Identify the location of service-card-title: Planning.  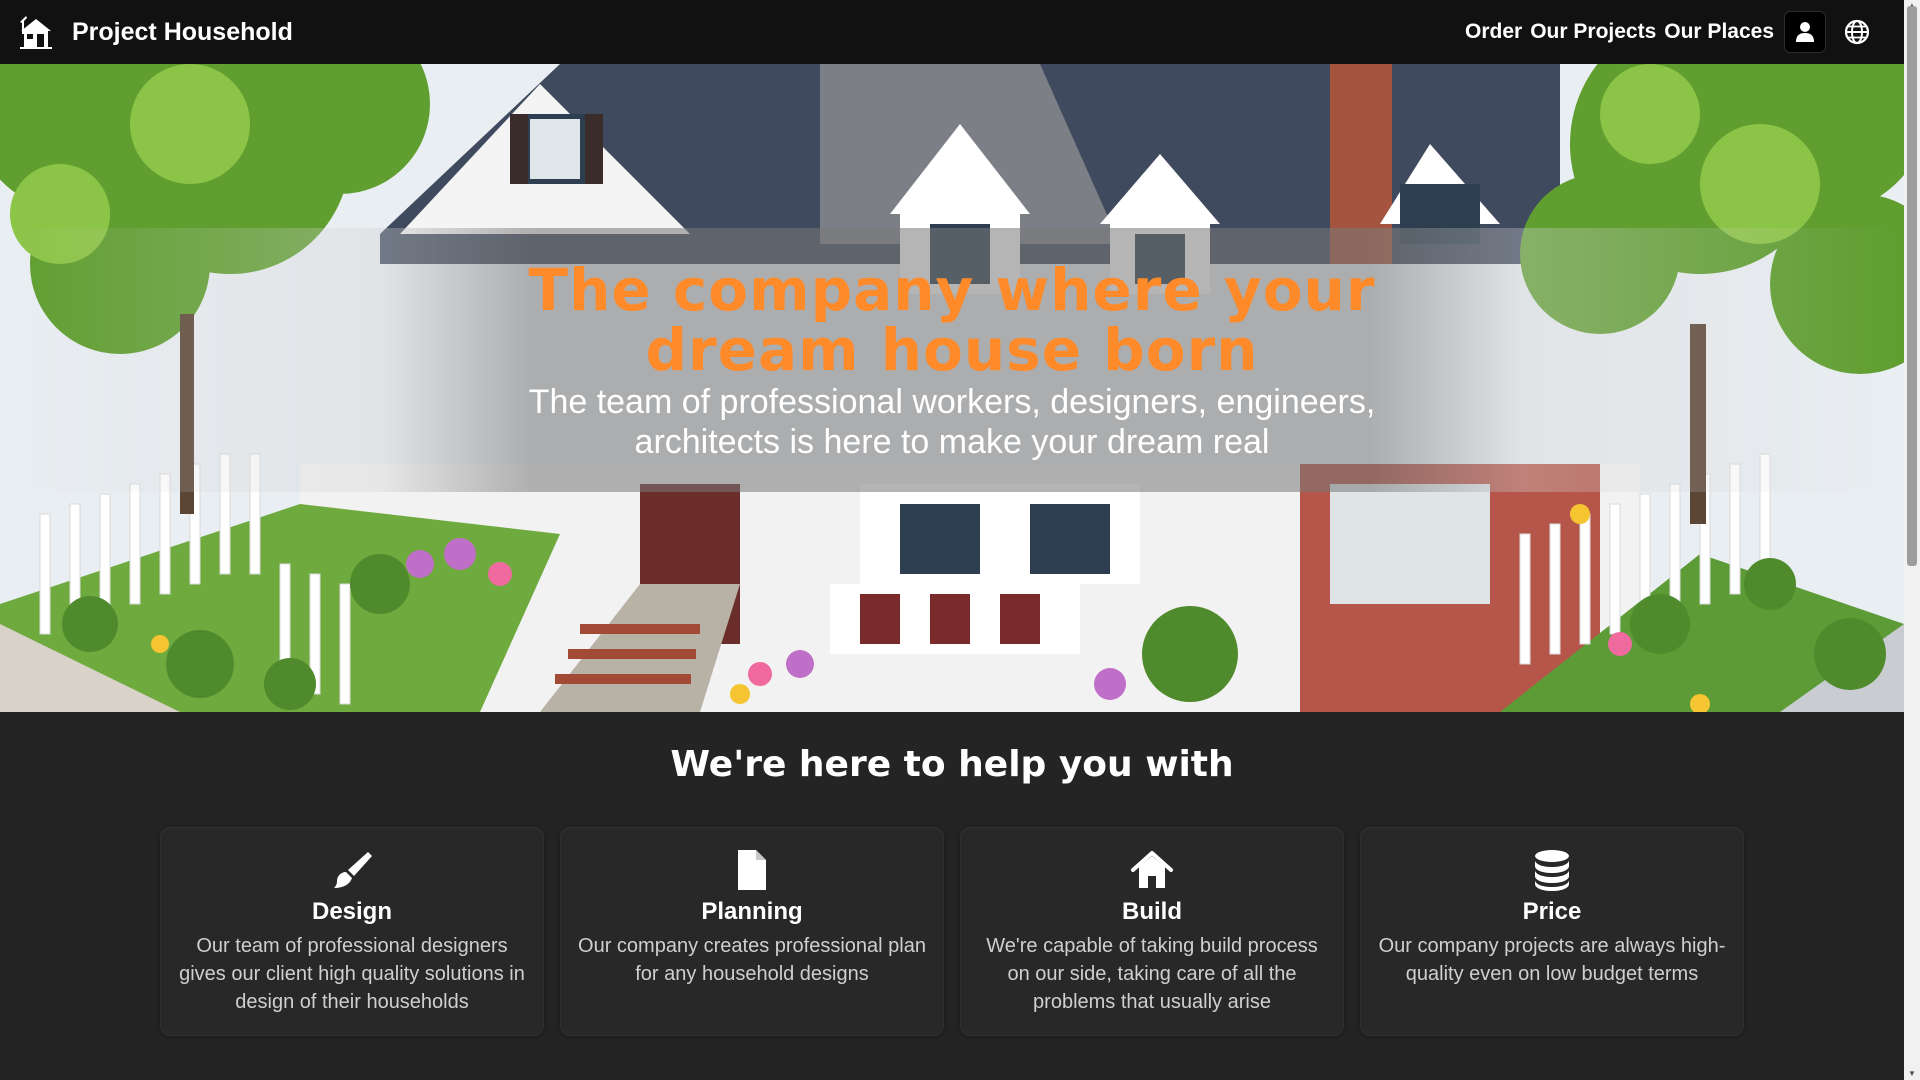
(752, 911).